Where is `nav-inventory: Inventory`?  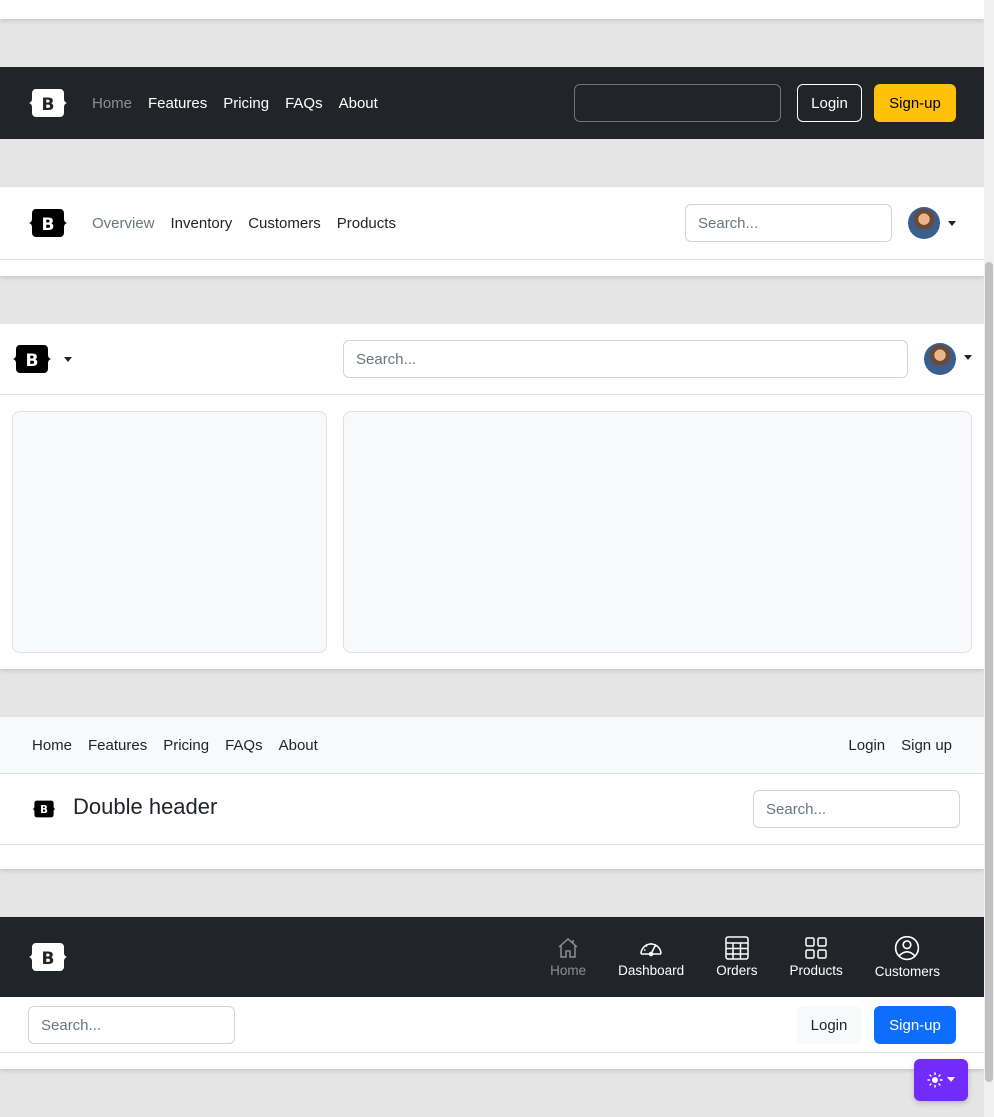 nav-inventory: Inventory is located at coordinates (202, 223).